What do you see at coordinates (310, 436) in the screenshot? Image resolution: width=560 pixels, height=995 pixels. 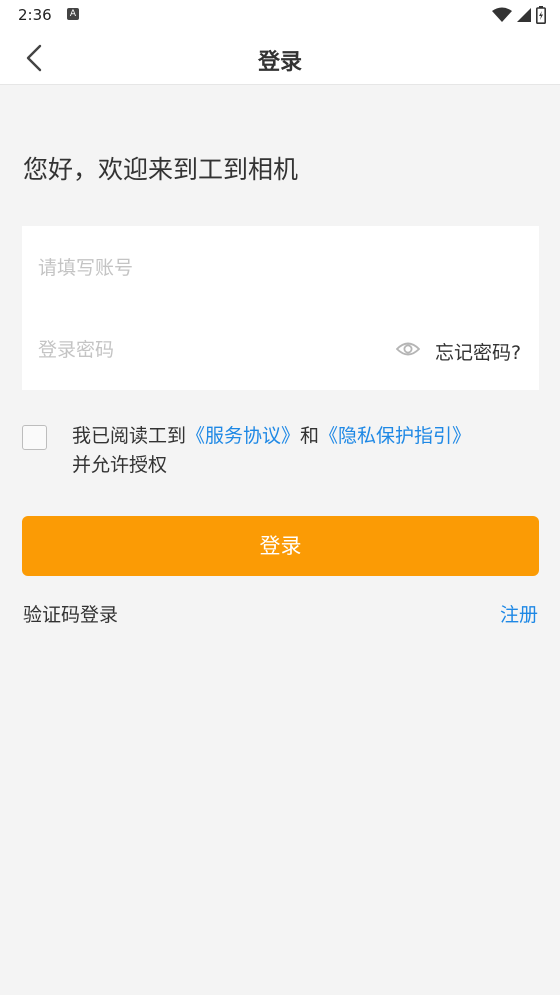 I see `agreement-and: 和` at bounding box center [310, 436].